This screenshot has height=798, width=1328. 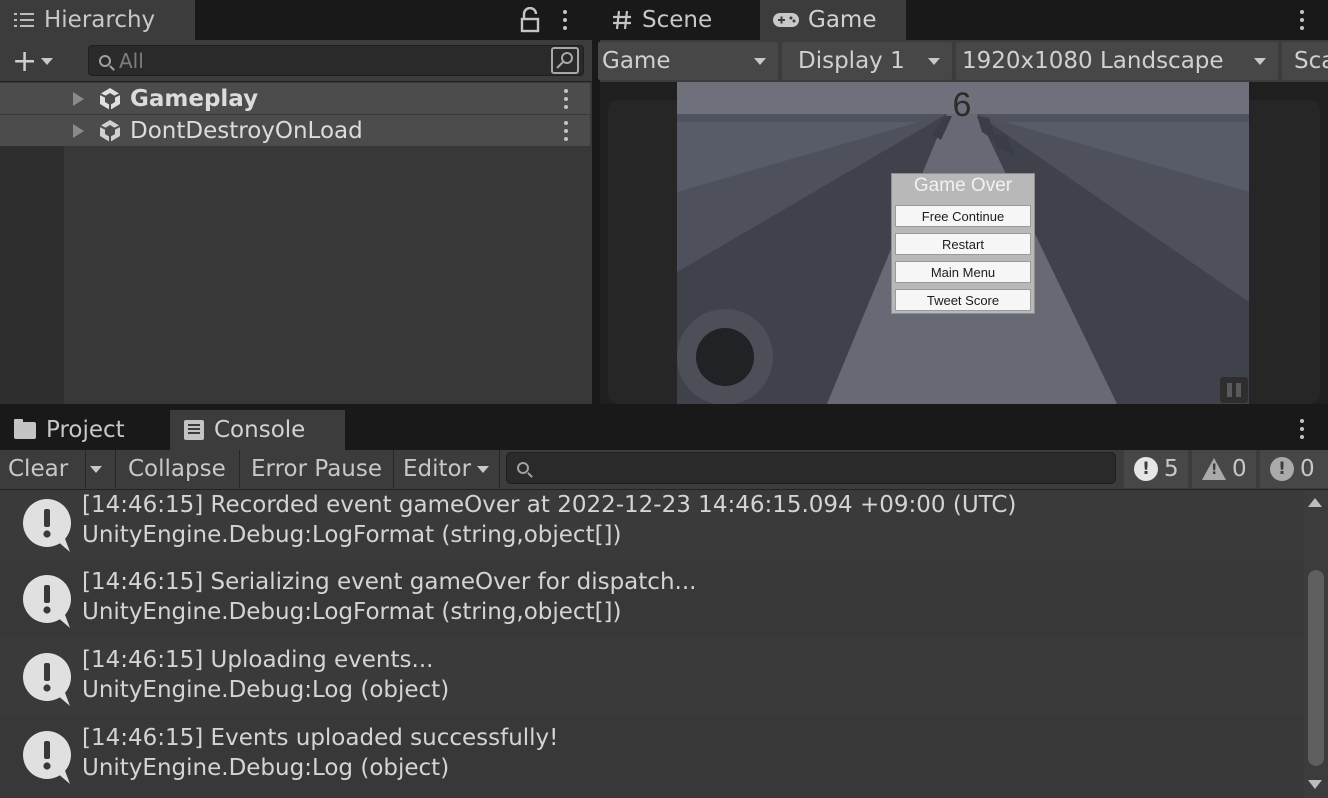 I want to click on tab-console-label: Console, so click(x=260, y=430).